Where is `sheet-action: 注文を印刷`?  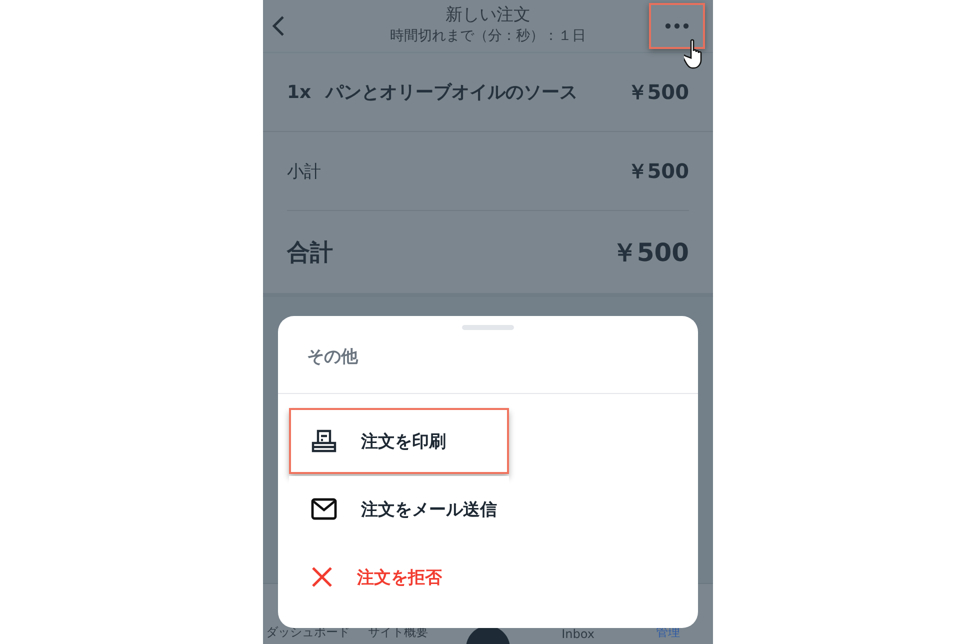 sheet-action: 注文を印刷 is located at coordinates (399, 441).